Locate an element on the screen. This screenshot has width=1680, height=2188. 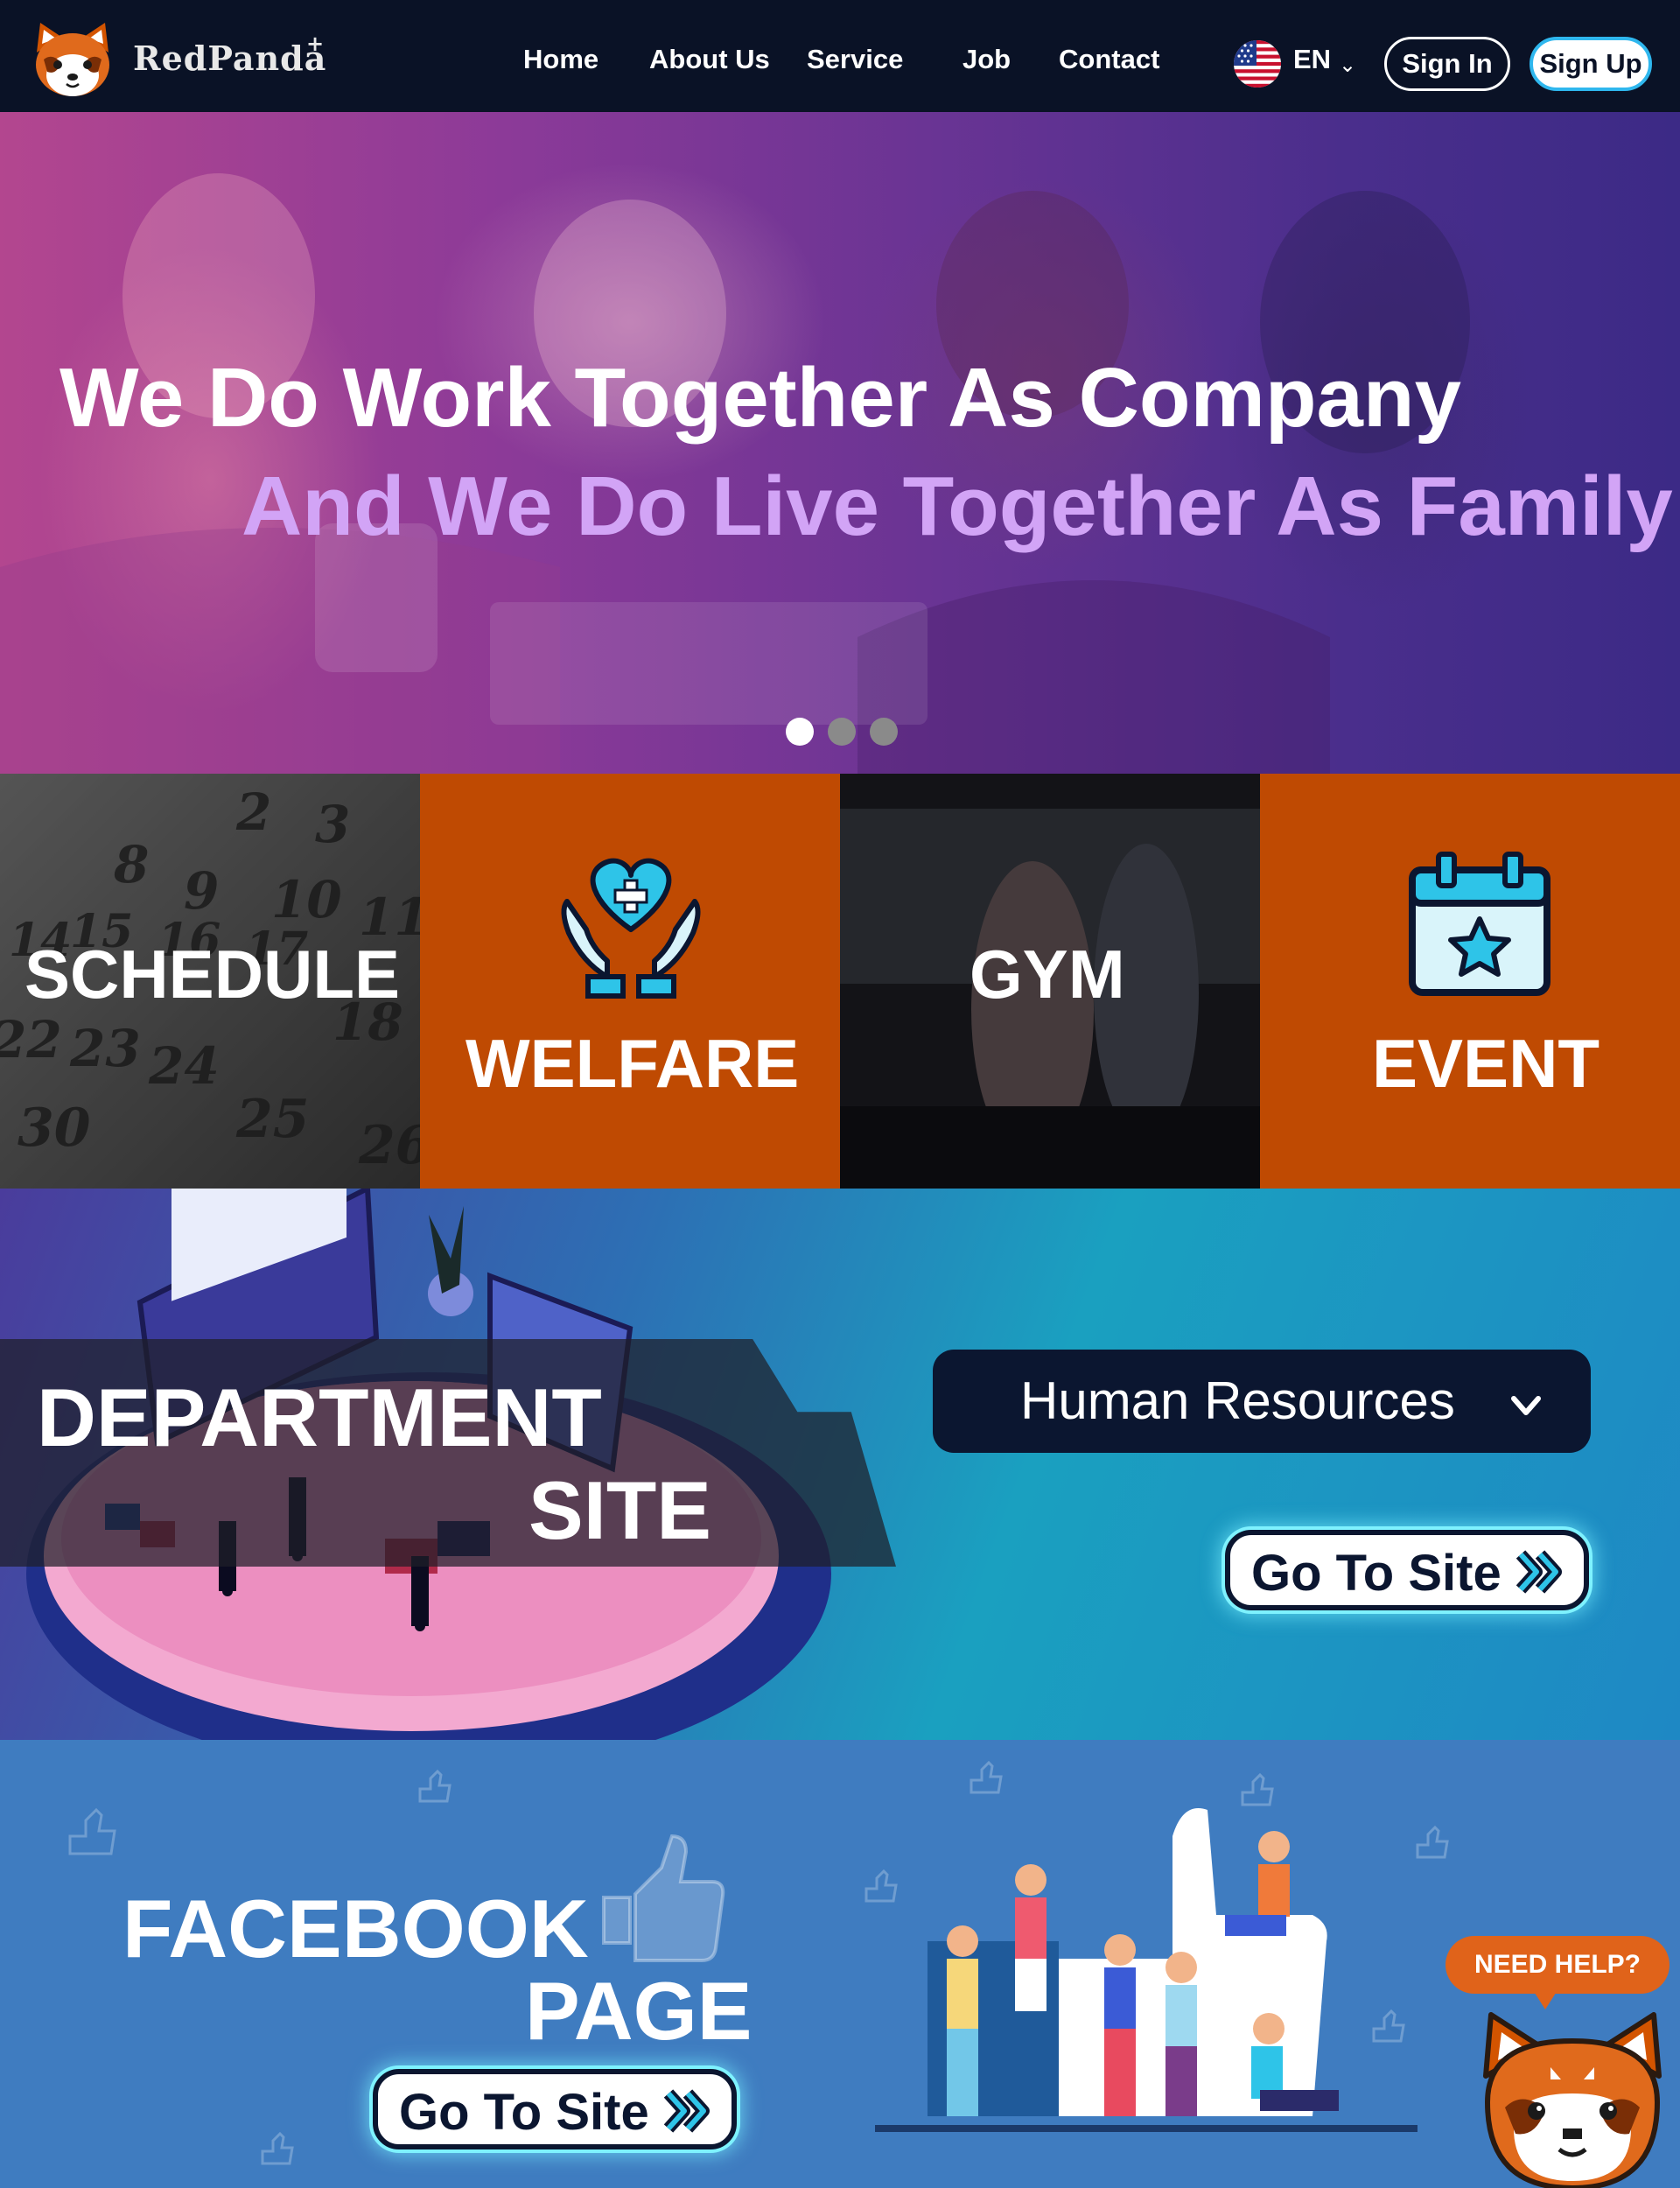
brand-name: RedPanda is located at coordinates (229, 58).